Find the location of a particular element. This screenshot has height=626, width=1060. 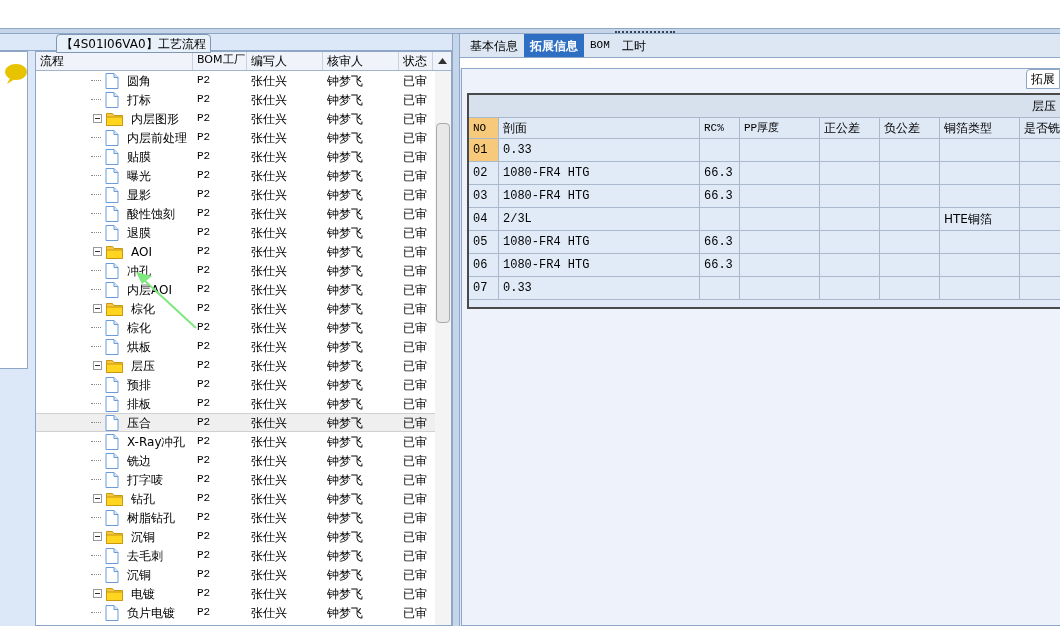

node-label: 棕化 is located at coordinates (143, 309).